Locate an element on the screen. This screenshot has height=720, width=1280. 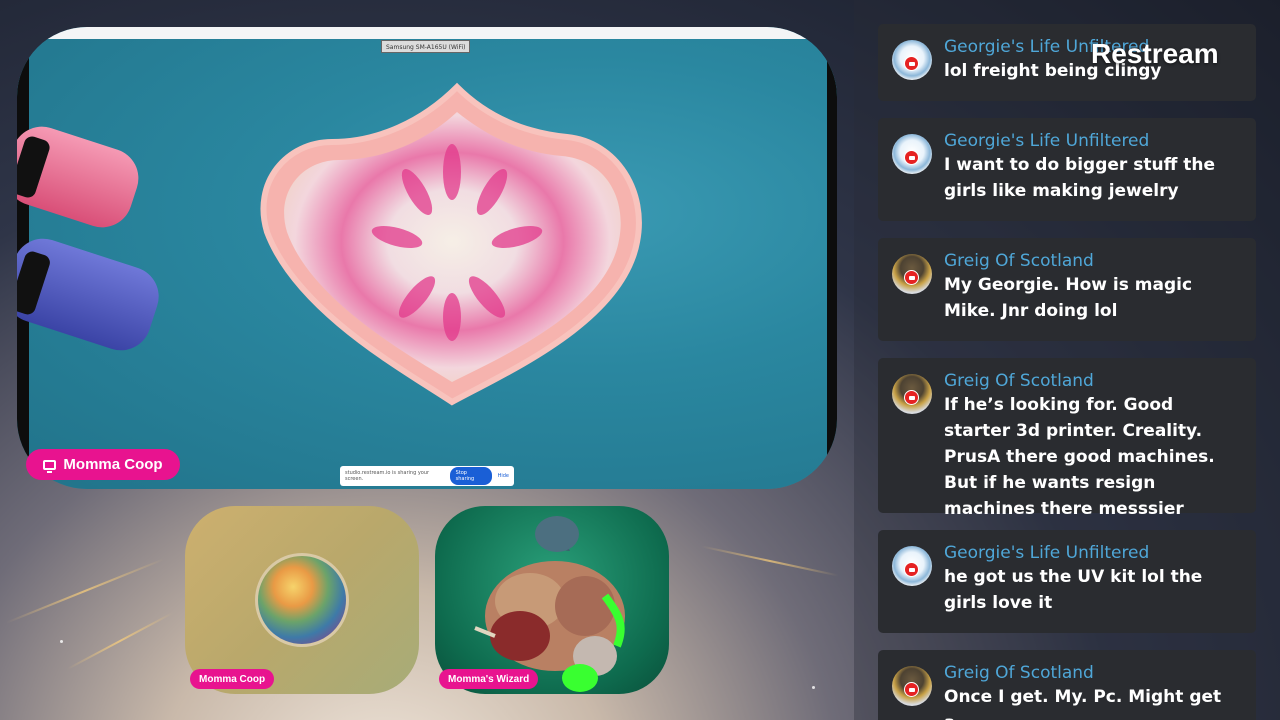
restream-logo: Restream is located at coordinates (1155, 53).